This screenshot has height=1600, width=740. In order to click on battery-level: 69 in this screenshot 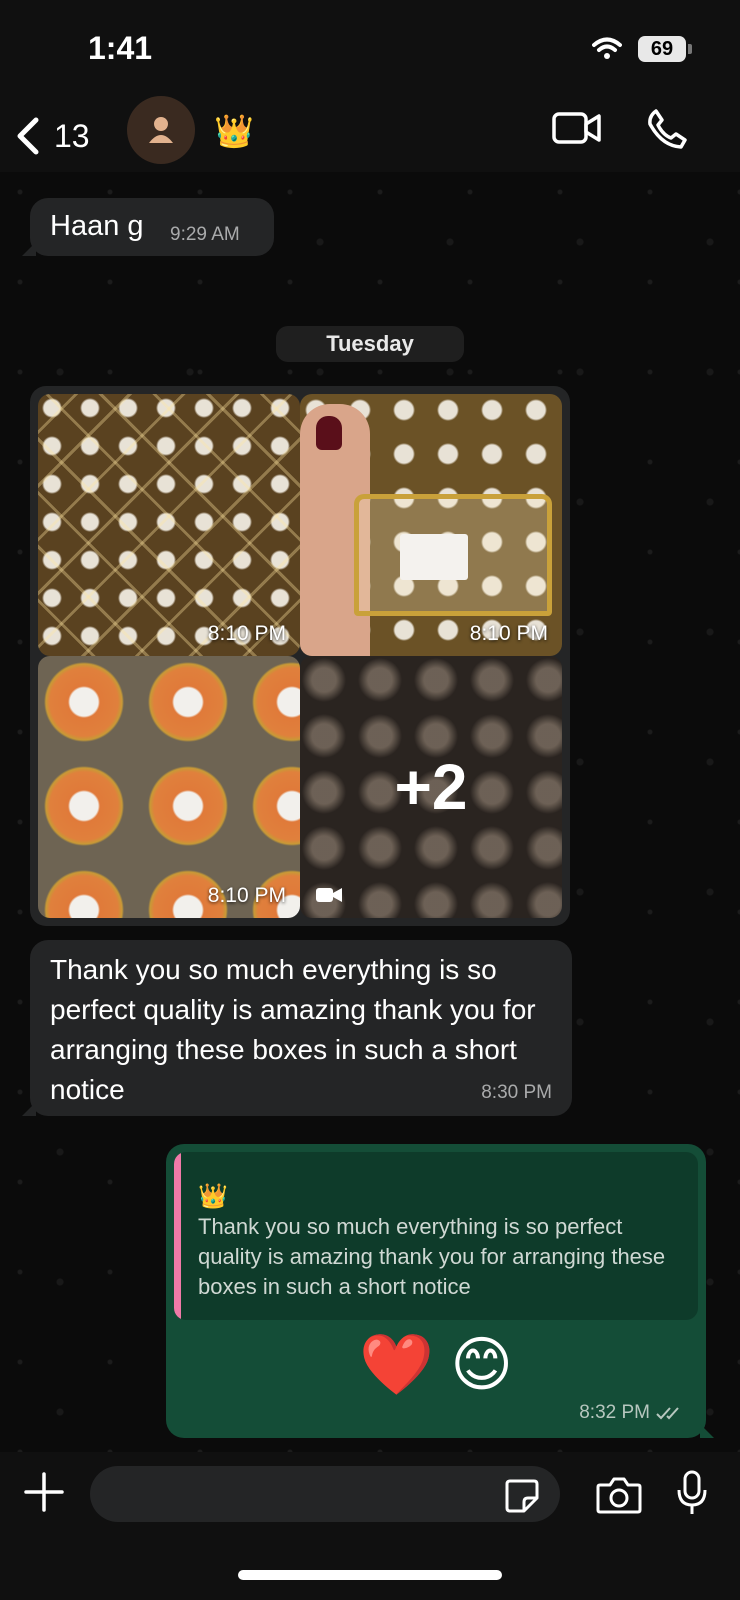, I will do `click(662, 48)`.